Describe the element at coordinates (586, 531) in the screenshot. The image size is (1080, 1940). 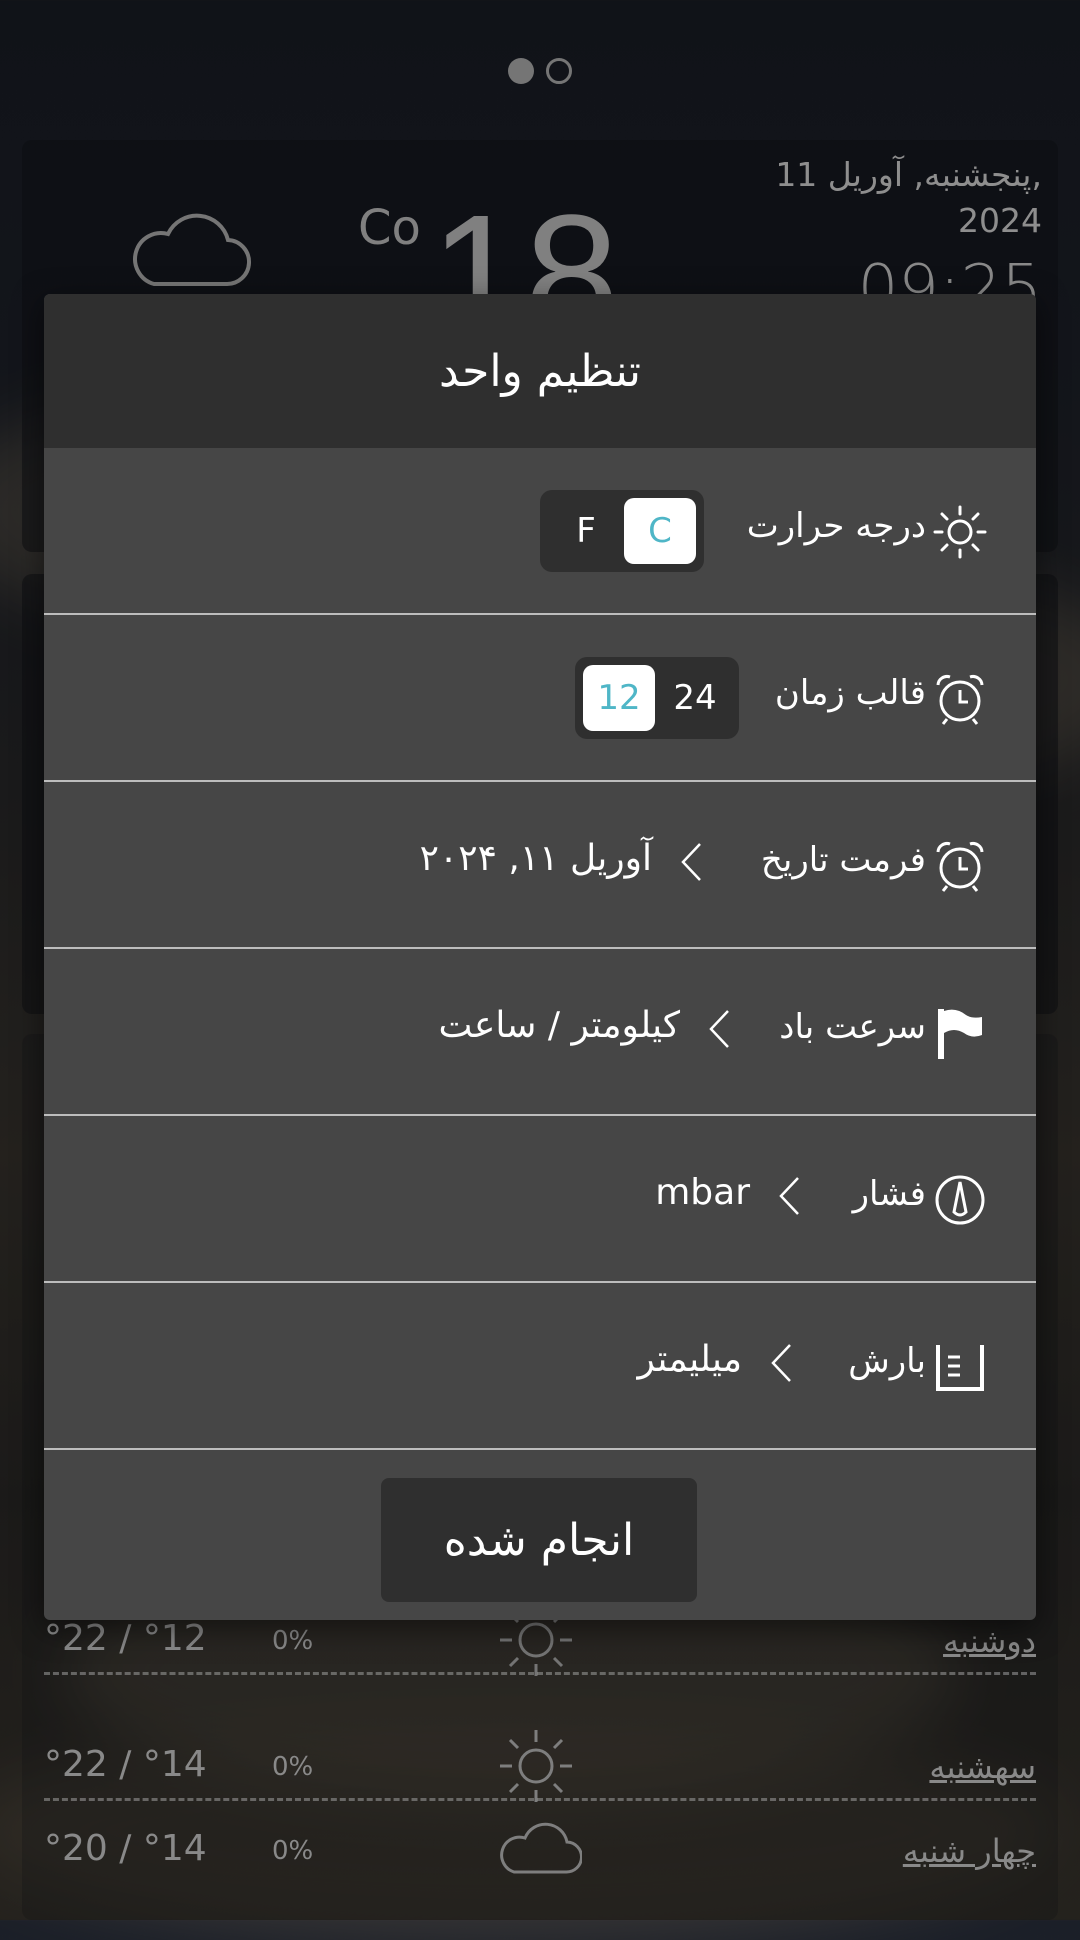
I see `unit-option-f: F` at that location.